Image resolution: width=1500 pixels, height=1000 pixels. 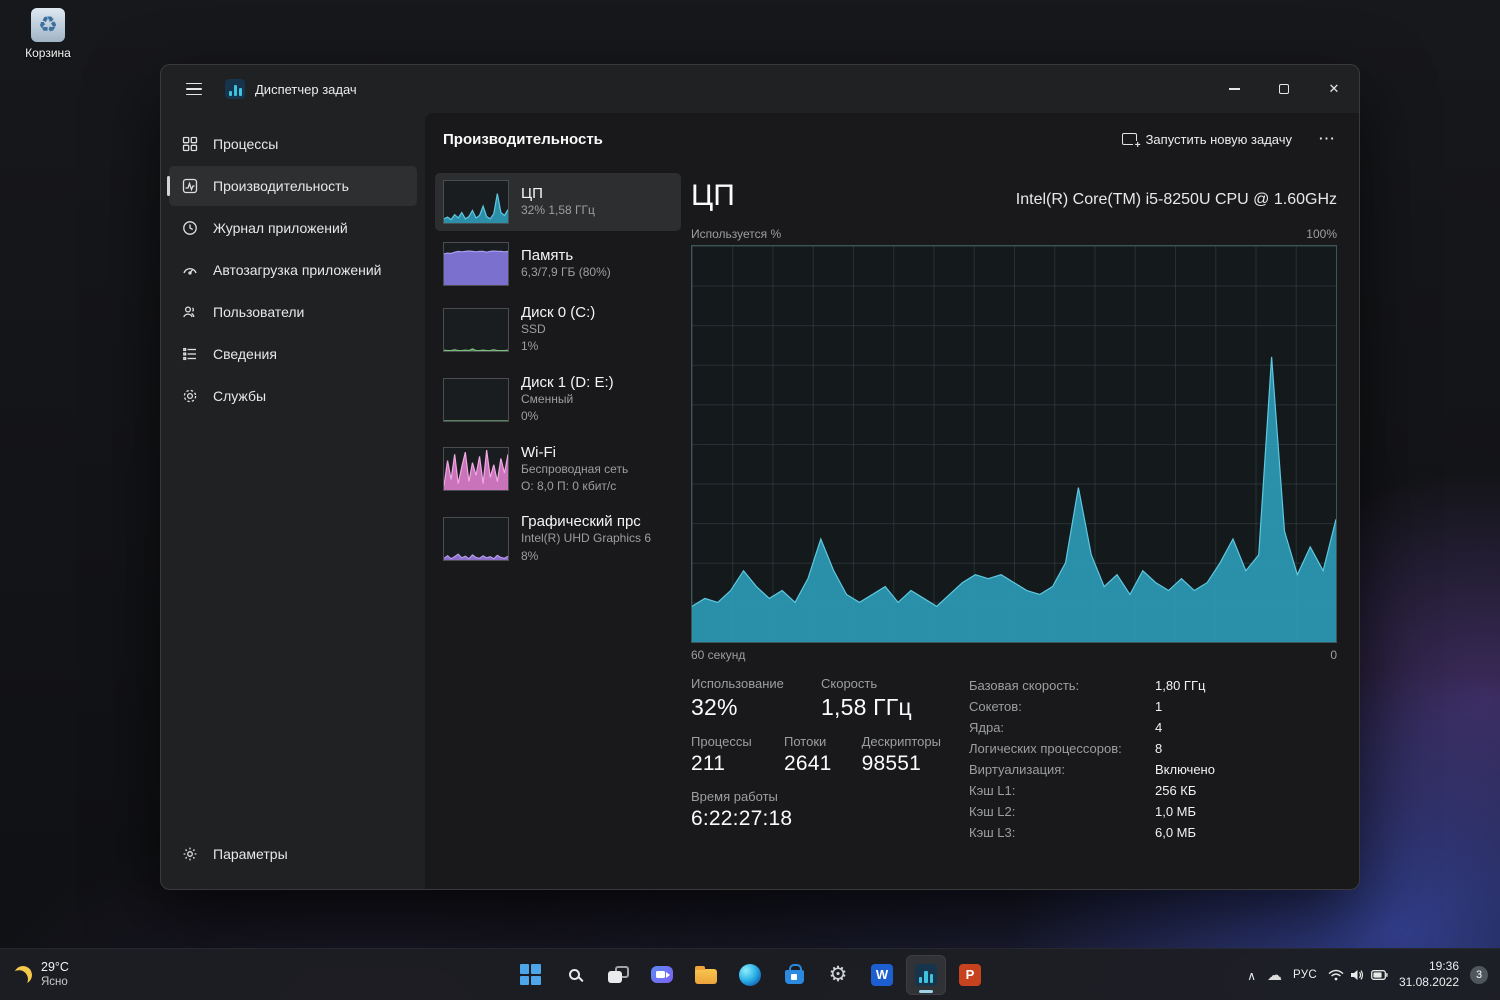 I want to click on taskbar-center: ⚙ W P, so click(x=750, y=974).